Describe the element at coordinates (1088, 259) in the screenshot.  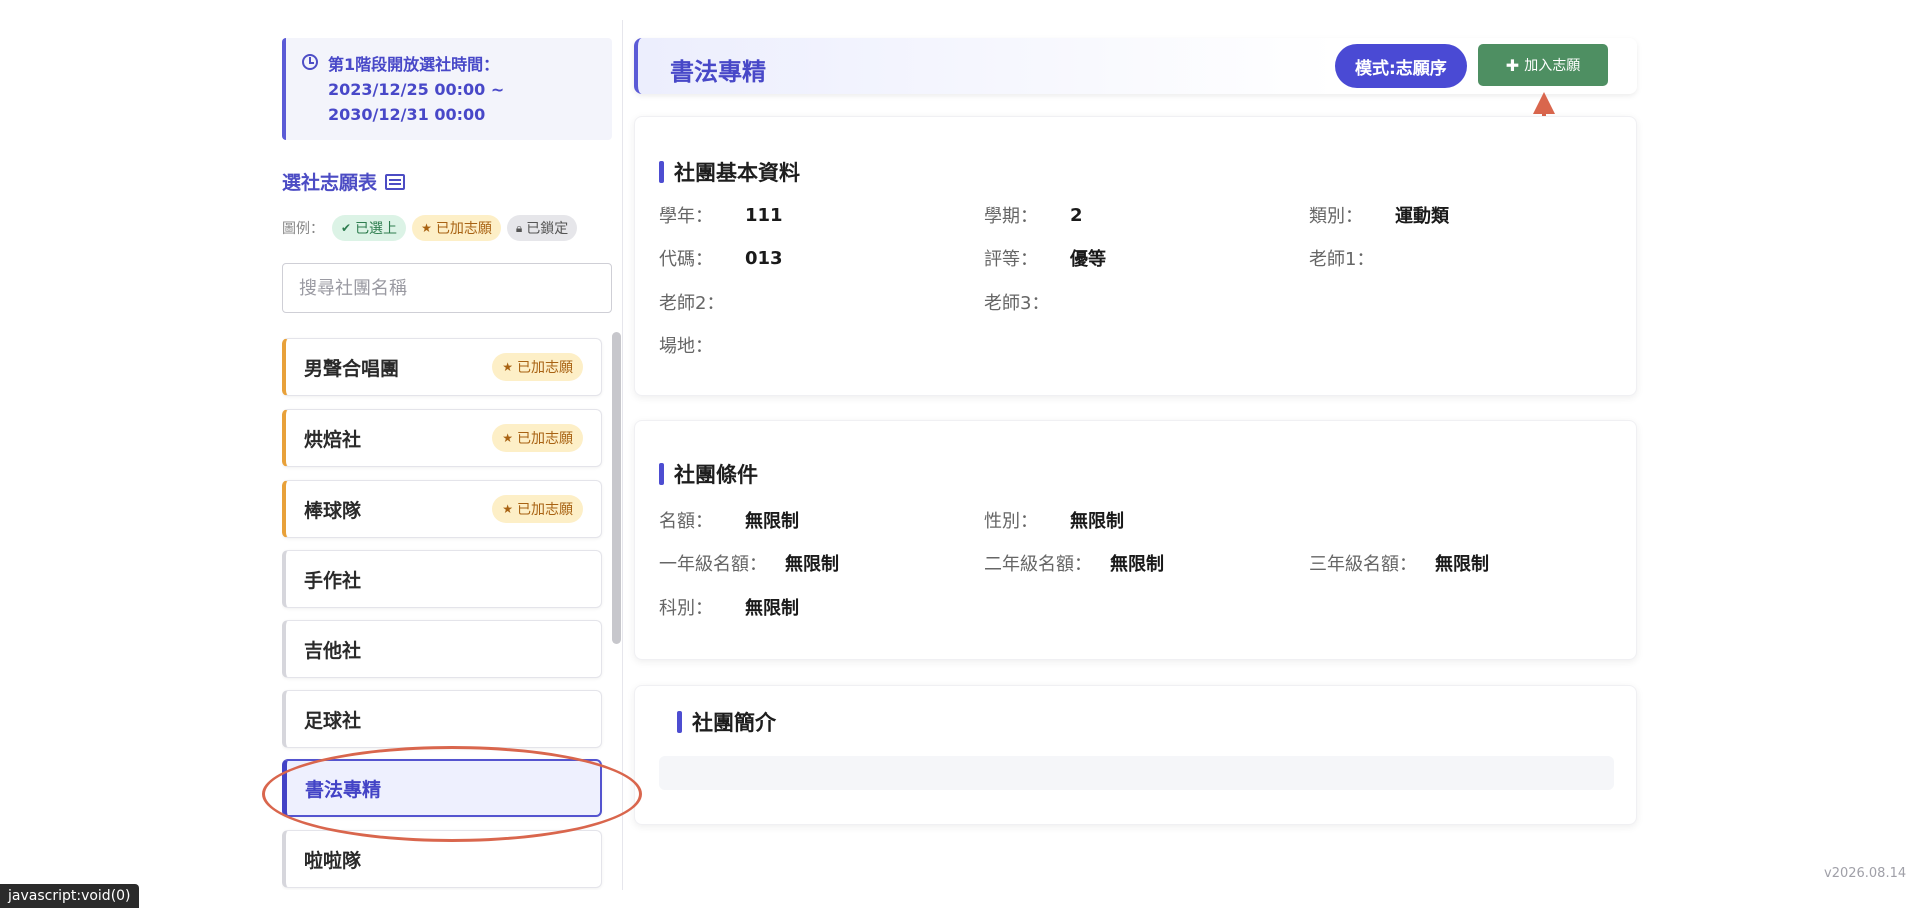
I see `grade-value: 優等` at that location.